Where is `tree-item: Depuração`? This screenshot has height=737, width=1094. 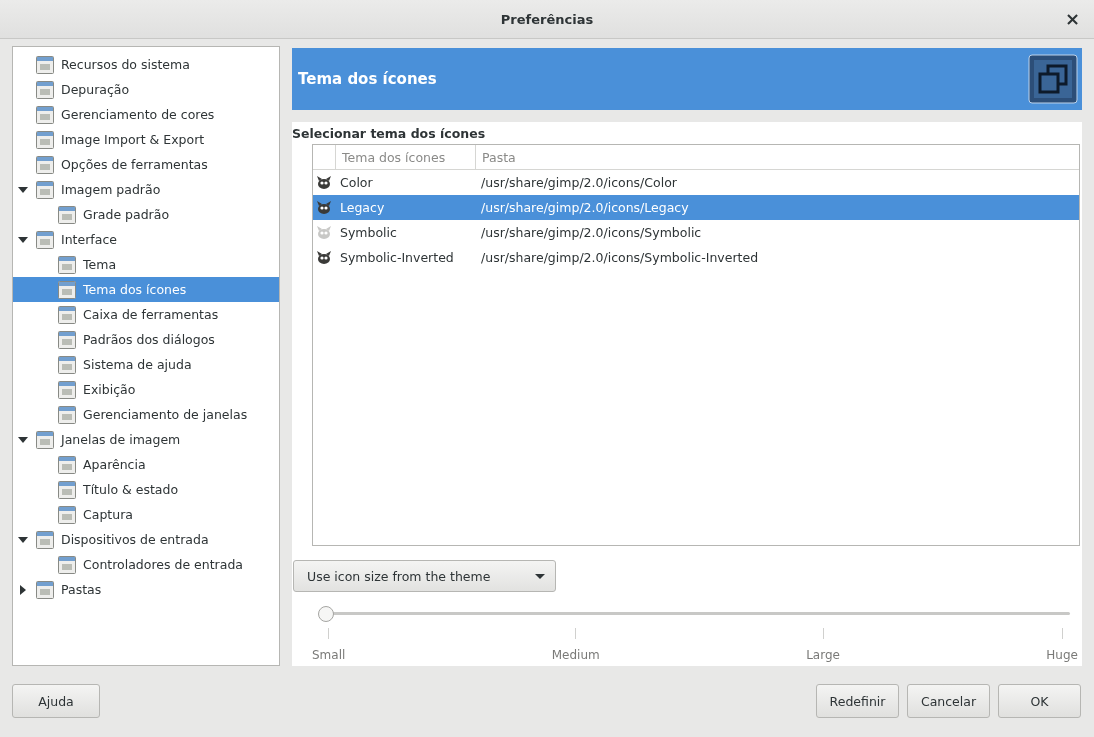 tree-item: Depuração is located at coordinates (146, 89).